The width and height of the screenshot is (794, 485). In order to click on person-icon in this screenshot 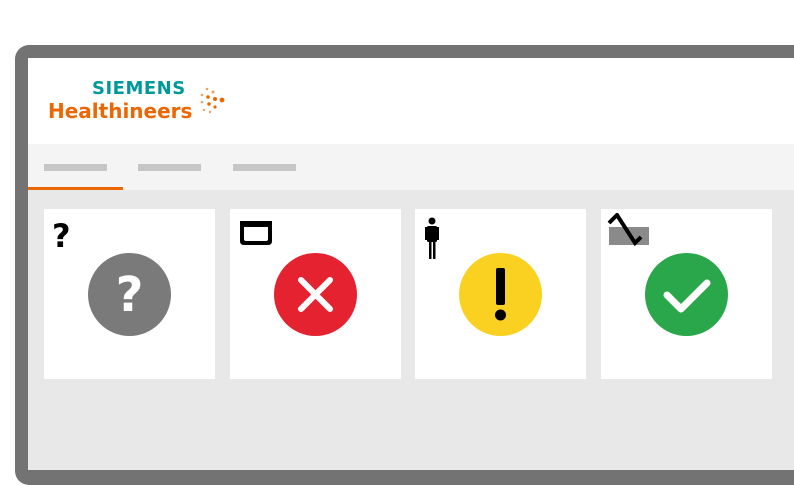, I will do `click(432, 238)`.